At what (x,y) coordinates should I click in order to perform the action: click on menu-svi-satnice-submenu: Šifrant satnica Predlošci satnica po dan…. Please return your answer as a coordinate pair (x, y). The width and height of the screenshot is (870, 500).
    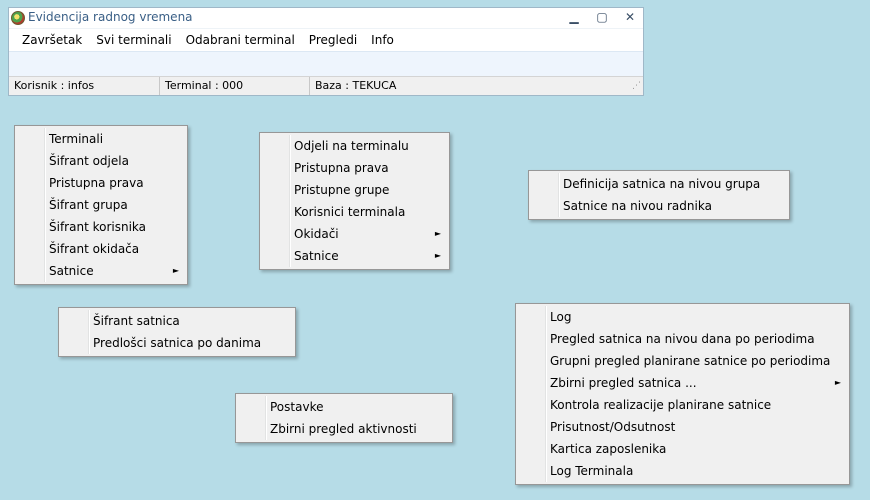
    Looking at the image, I should click on (177, 332).